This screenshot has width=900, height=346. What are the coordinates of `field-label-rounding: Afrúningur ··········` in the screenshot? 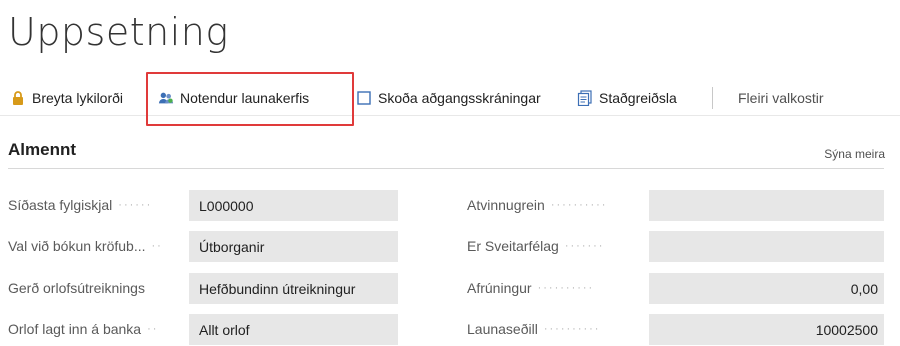 It's located at (531, 288).